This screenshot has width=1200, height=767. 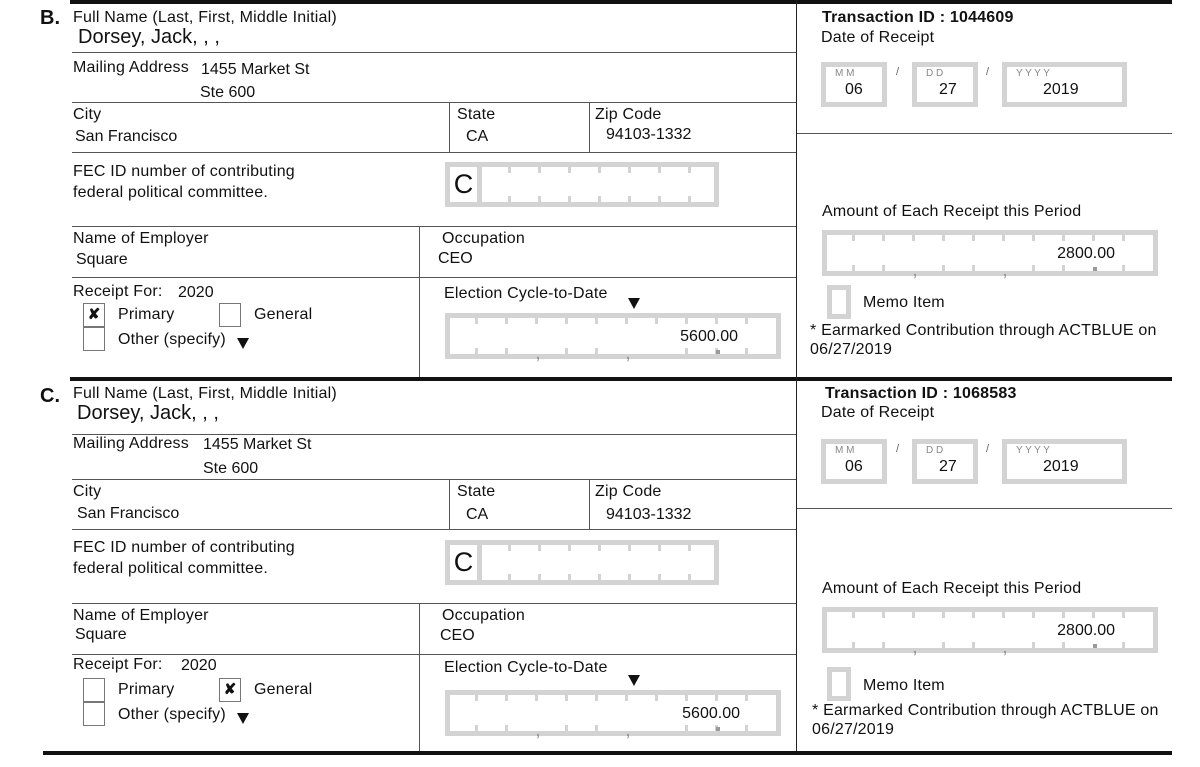 I want to click on fec-id-label-2: federal political committee., so click(x=171, y=568).